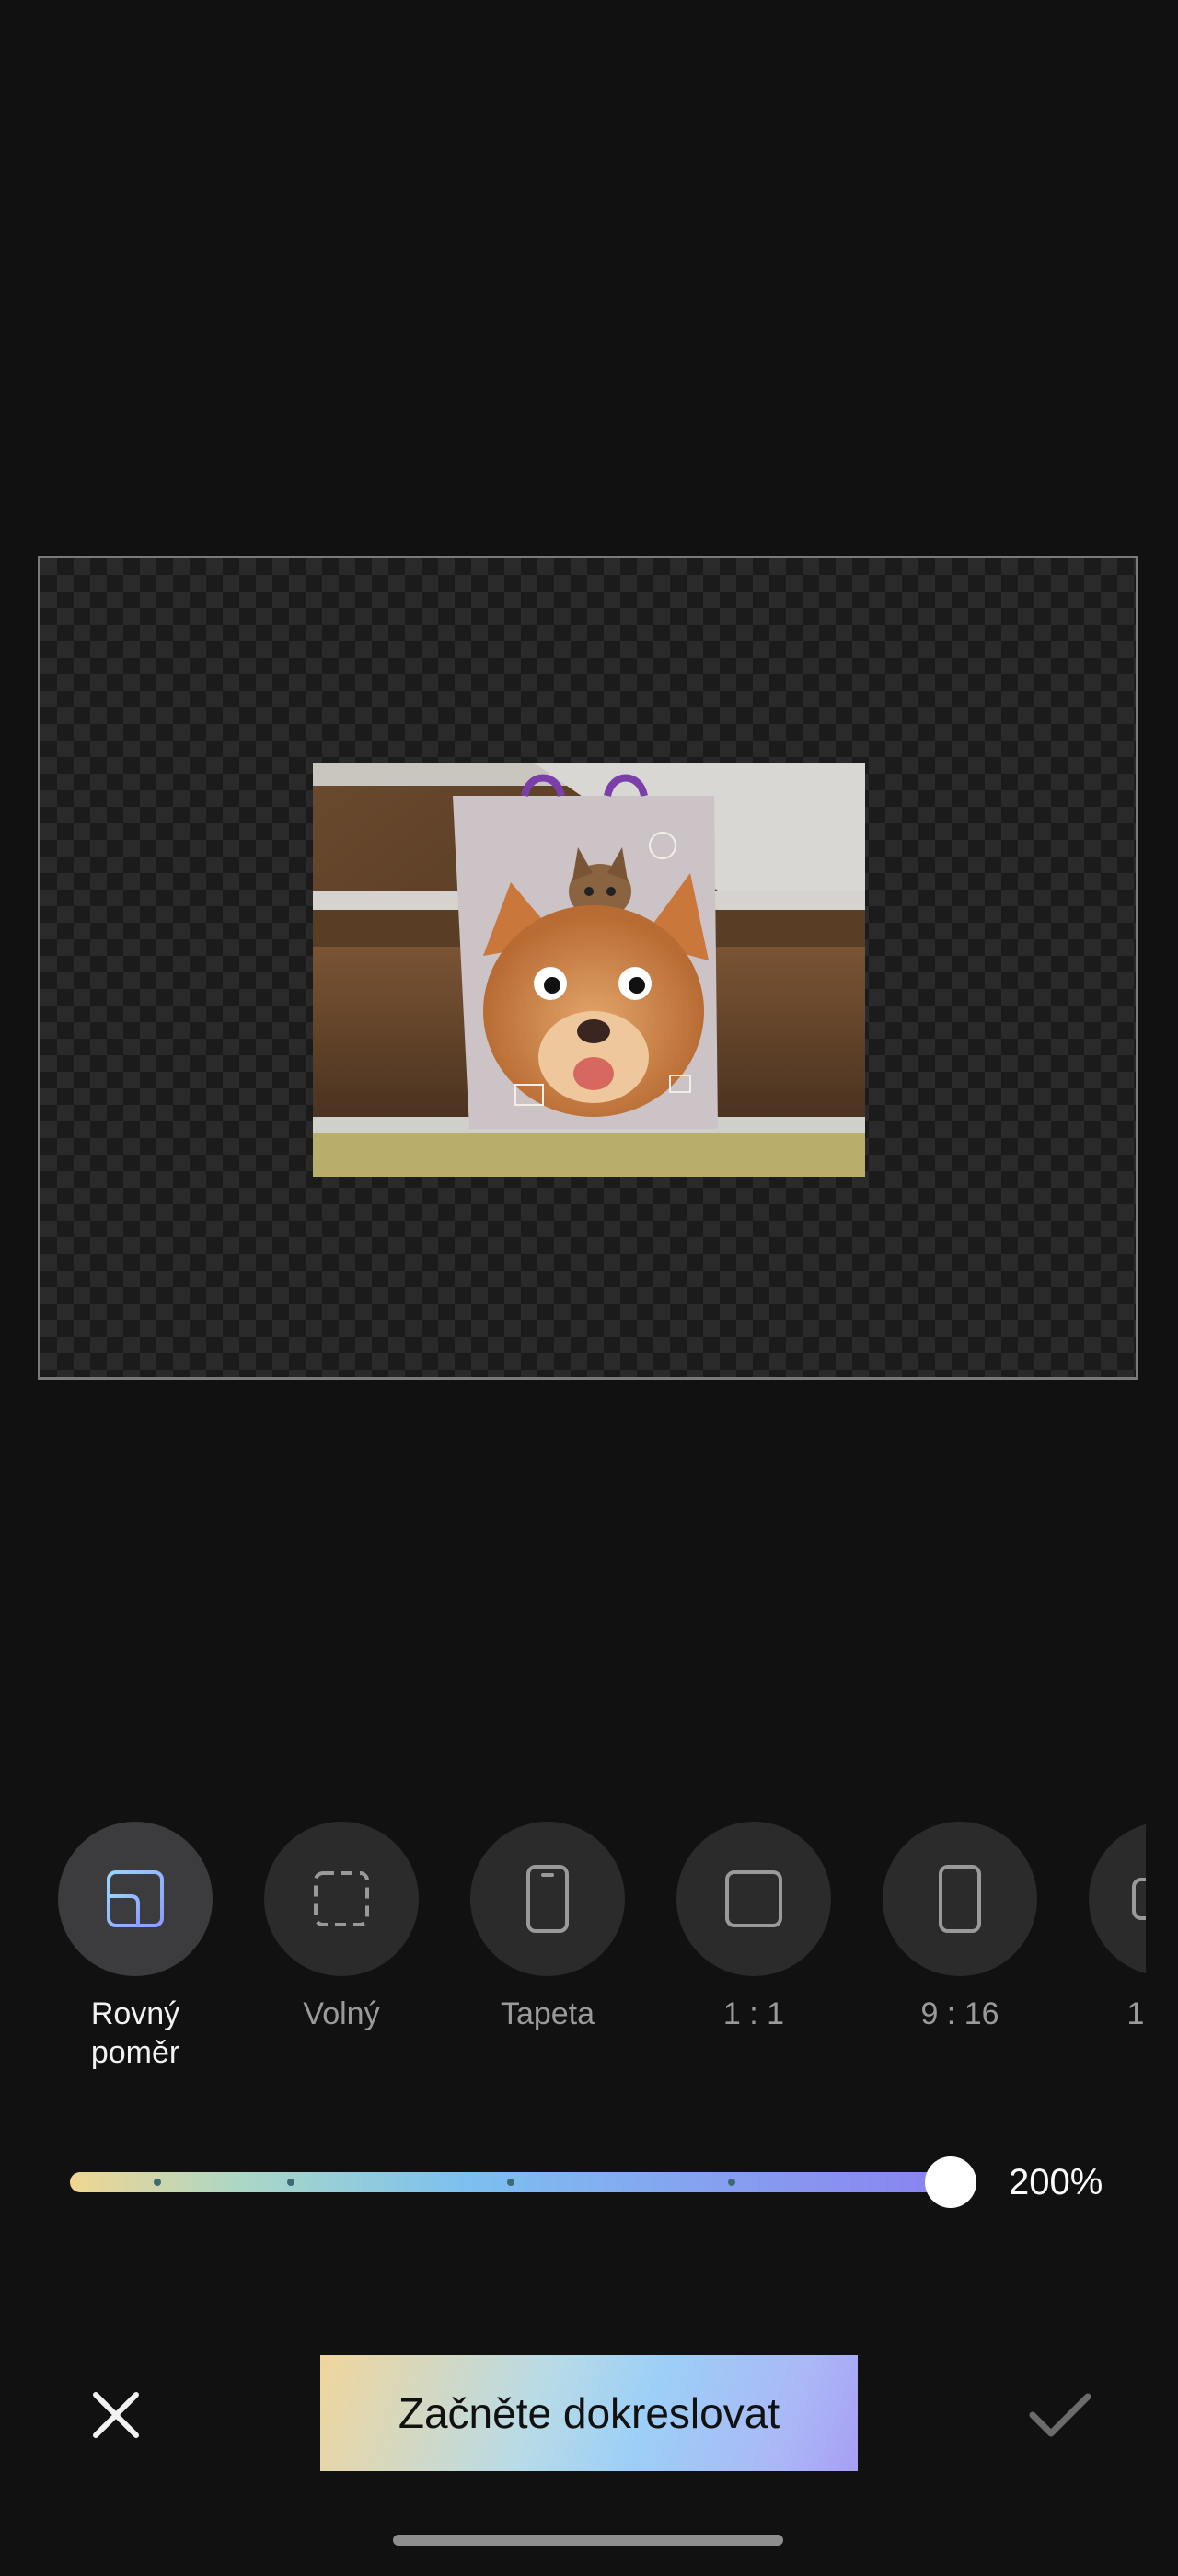 Image resolution: width=1178 pixels, height=2576 pixels. What do you see at coordinates (588, 2540) in the screenshot?
I see `home-indicator` at bounding box center [588, 2540].